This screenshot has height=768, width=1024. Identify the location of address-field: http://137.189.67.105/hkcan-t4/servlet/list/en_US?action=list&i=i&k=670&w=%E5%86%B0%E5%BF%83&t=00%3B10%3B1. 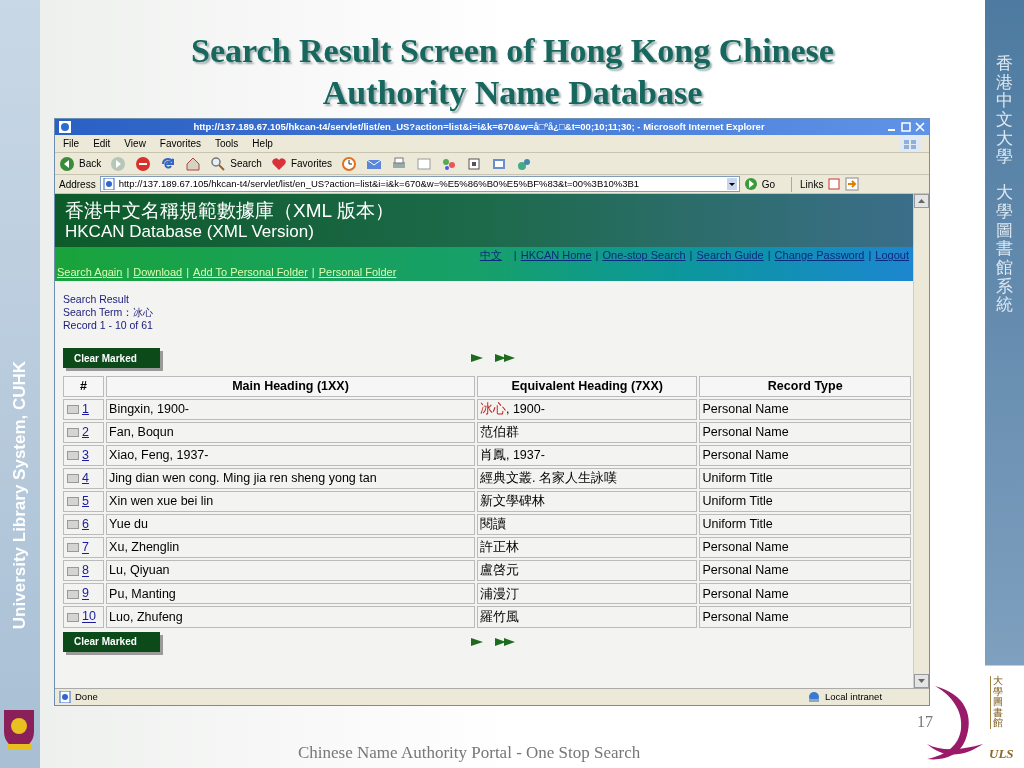
(419, 184).